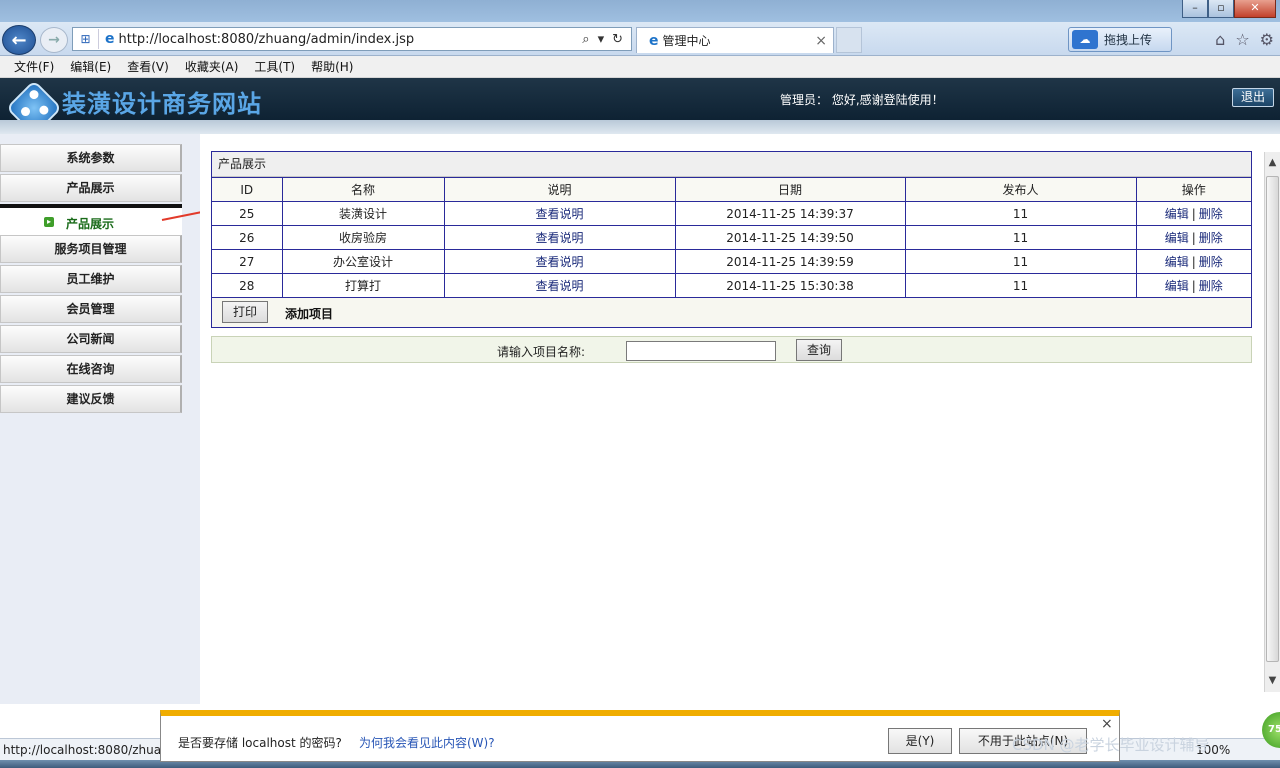  I want to click on scroll-down-icon: ▼, so click(1272, 681).